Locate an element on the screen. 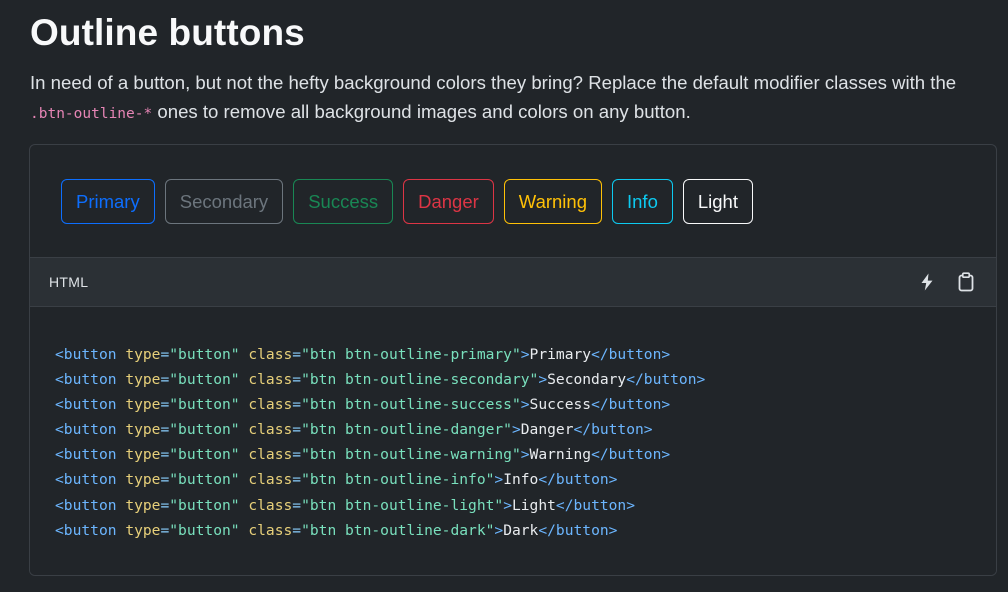 The width and height of the screenshot is (1008, 592). primary-outline-button: Primary is located at coordinates (108, 201).